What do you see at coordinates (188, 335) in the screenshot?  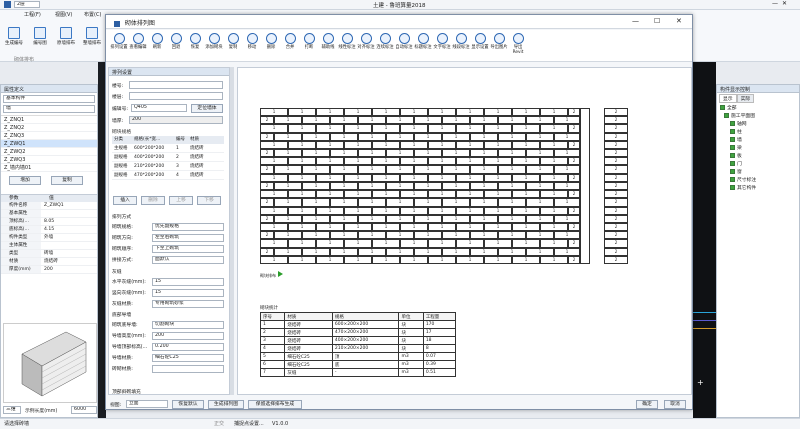 I see `setting-value: 200` at bounding box center [188, 335].